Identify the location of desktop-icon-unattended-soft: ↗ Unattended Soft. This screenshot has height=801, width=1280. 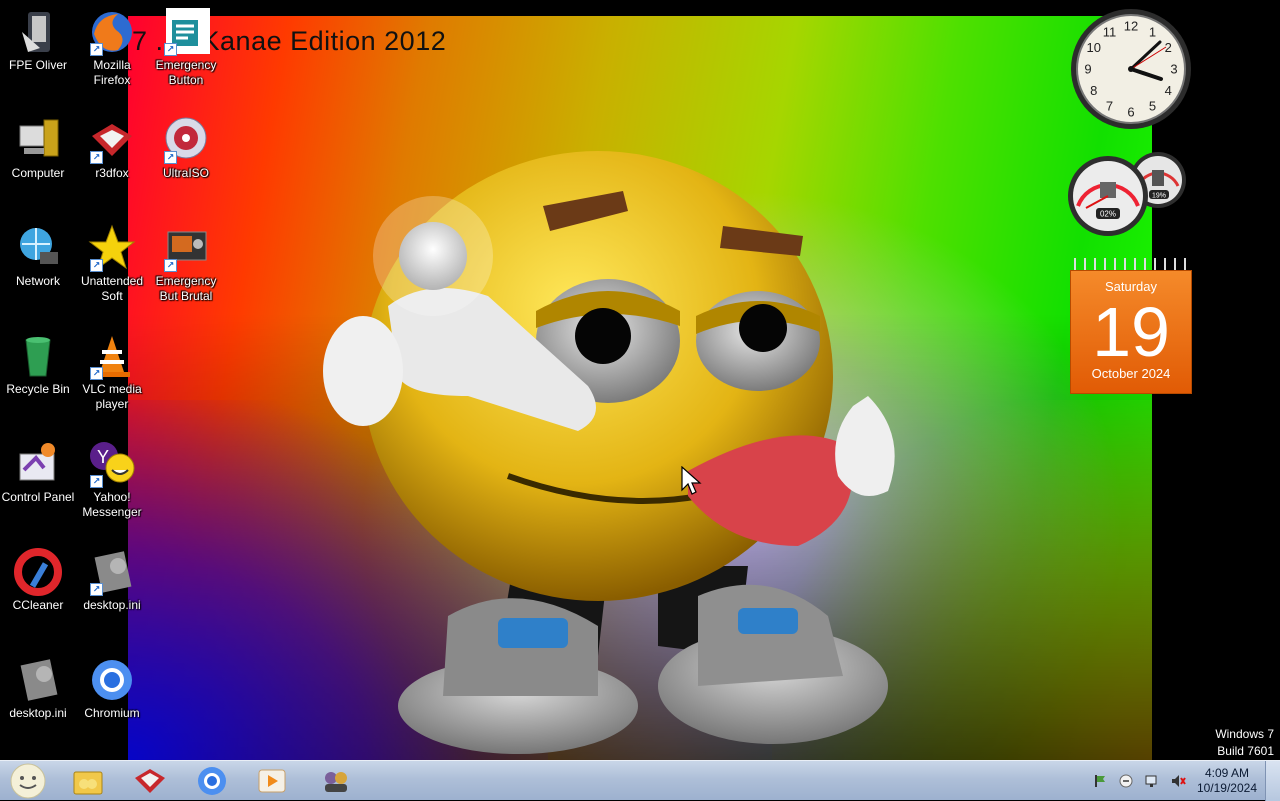
(112, 264).